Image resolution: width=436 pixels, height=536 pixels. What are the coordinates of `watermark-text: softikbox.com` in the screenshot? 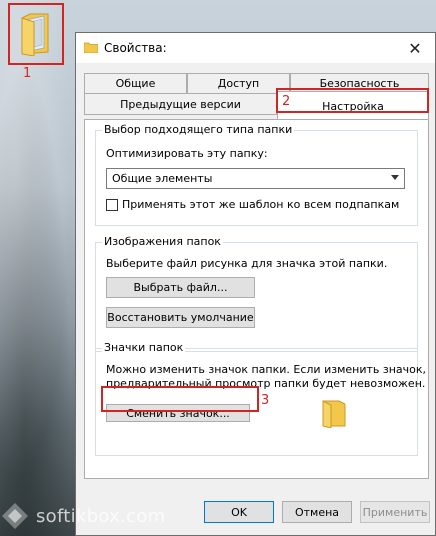 It's located at (101, 516).